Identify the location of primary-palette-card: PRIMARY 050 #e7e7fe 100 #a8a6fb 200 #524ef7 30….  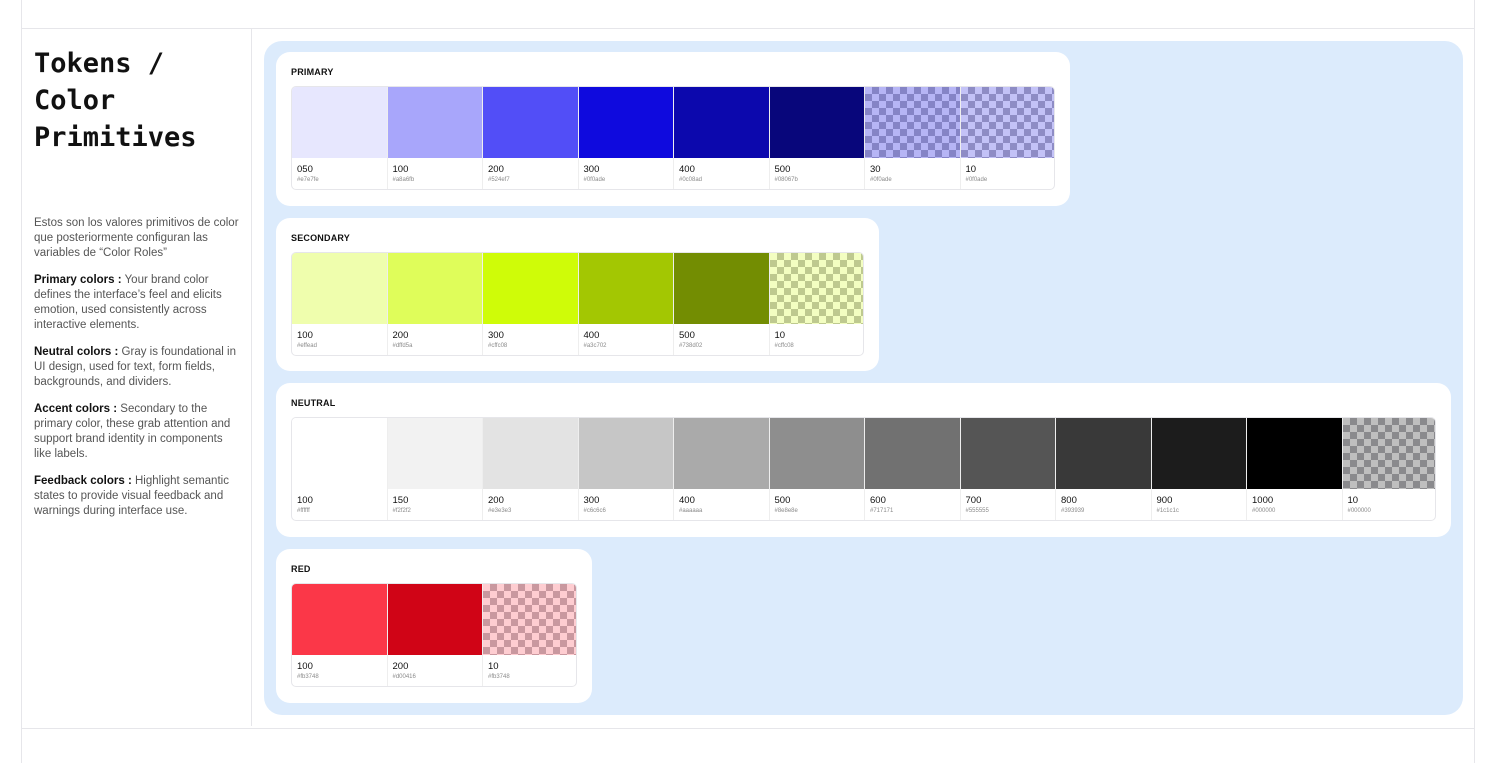
(673, 129).